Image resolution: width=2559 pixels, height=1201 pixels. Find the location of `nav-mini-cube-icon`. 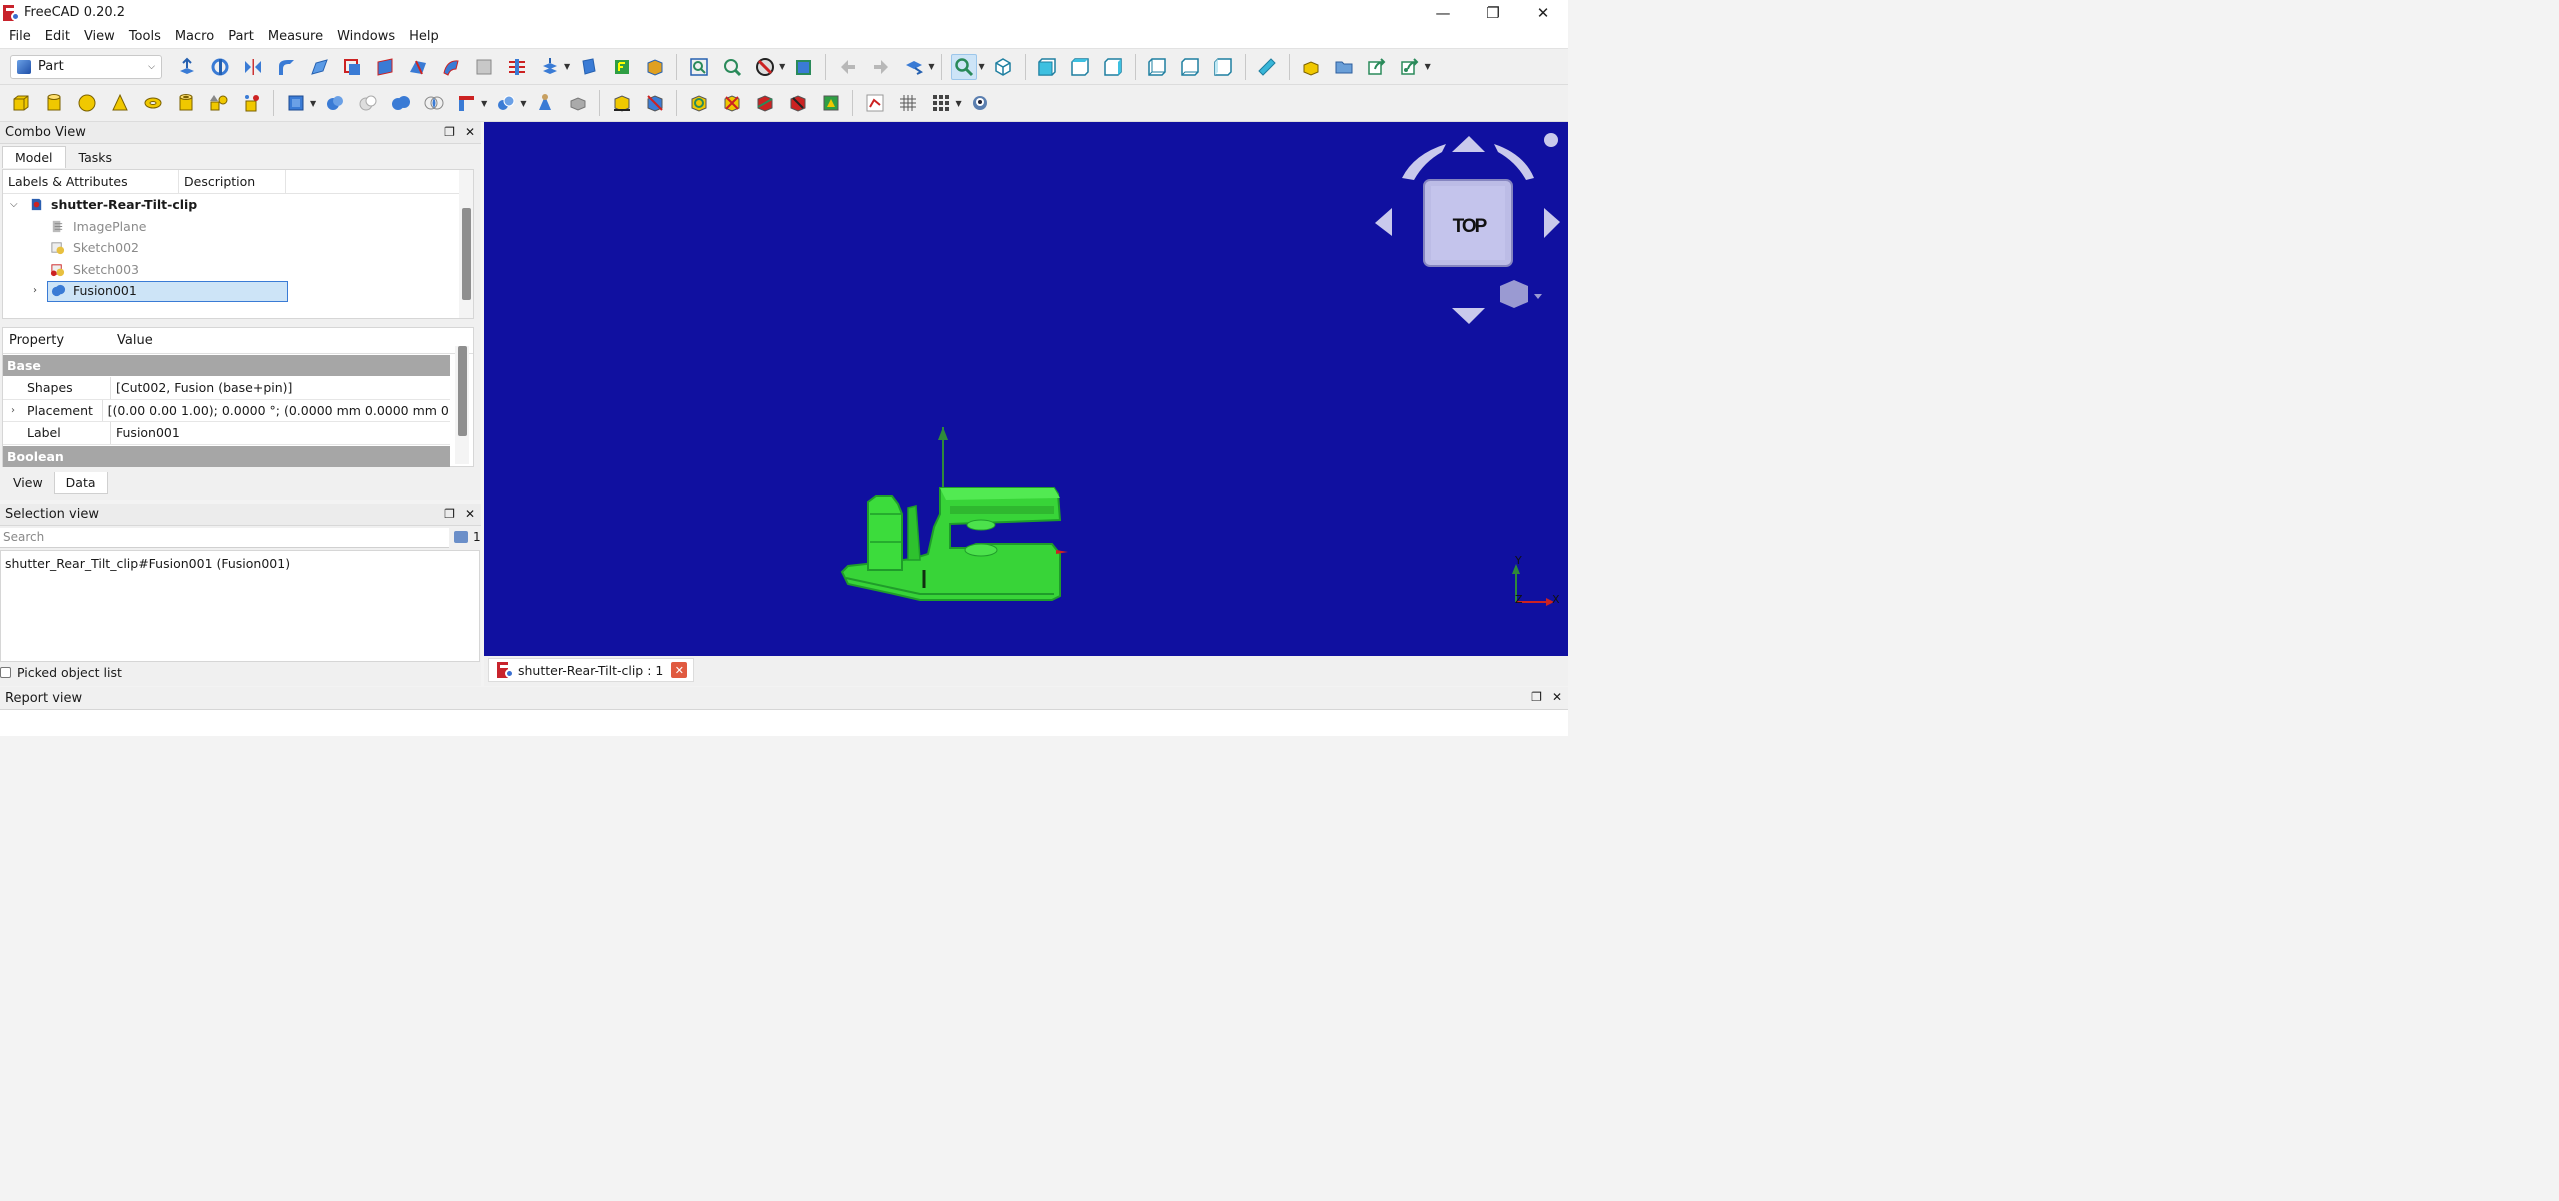

nav-mini-cube-icon is located at coordinates (1514, 294).